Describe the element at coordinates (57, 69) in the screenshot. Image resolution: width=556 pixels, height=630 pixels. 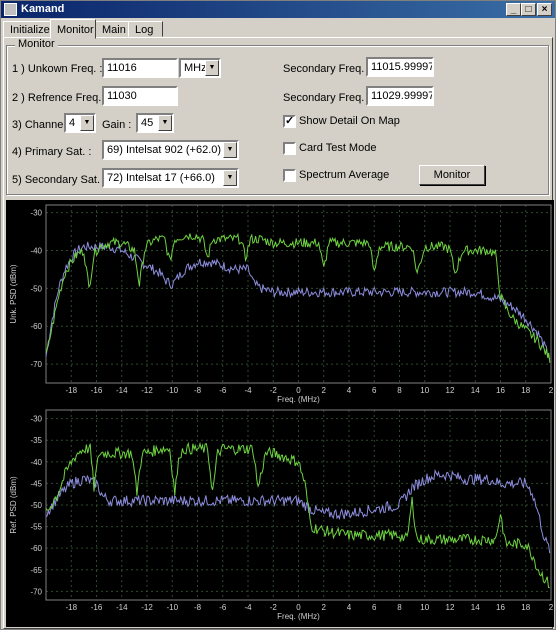
I see `unknown-freq-label: 1 ) Unkown Freq. :` at that location.